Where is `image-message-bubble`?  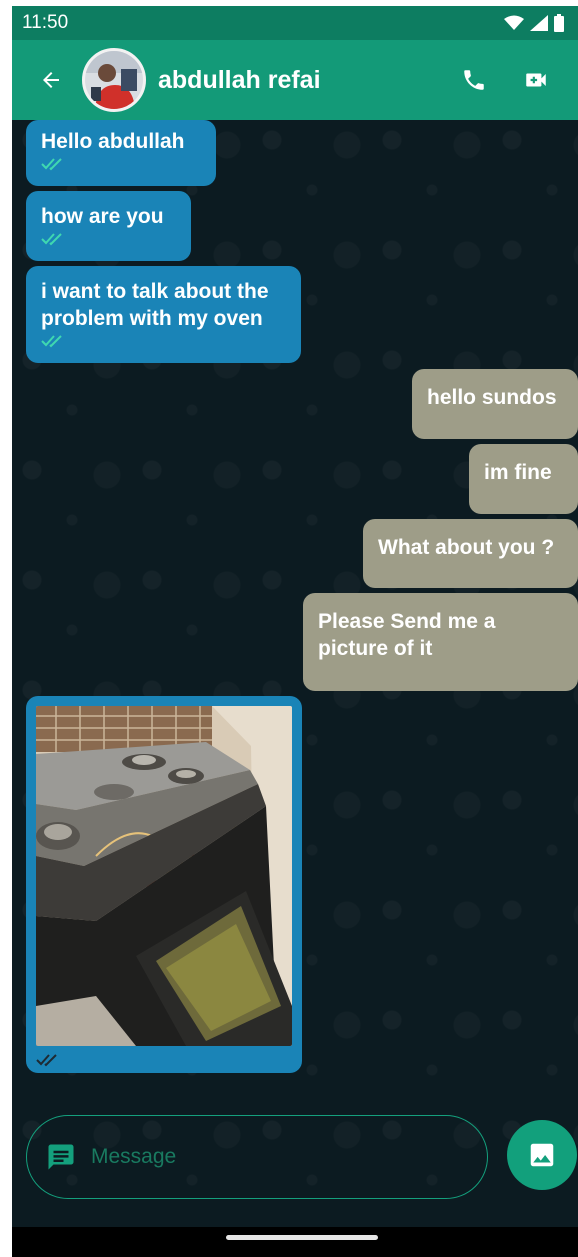
image-message-bubble is located at coordinates (164, 884).